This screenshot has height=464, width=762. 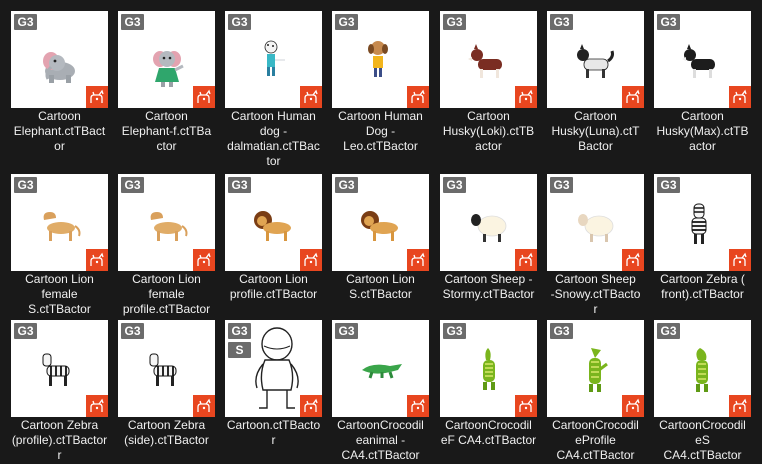 What do you see at coordinates (273, 368) in the screenshot?
I see `actor-thumbnail: G3 S` at bounding box center [273, 368].